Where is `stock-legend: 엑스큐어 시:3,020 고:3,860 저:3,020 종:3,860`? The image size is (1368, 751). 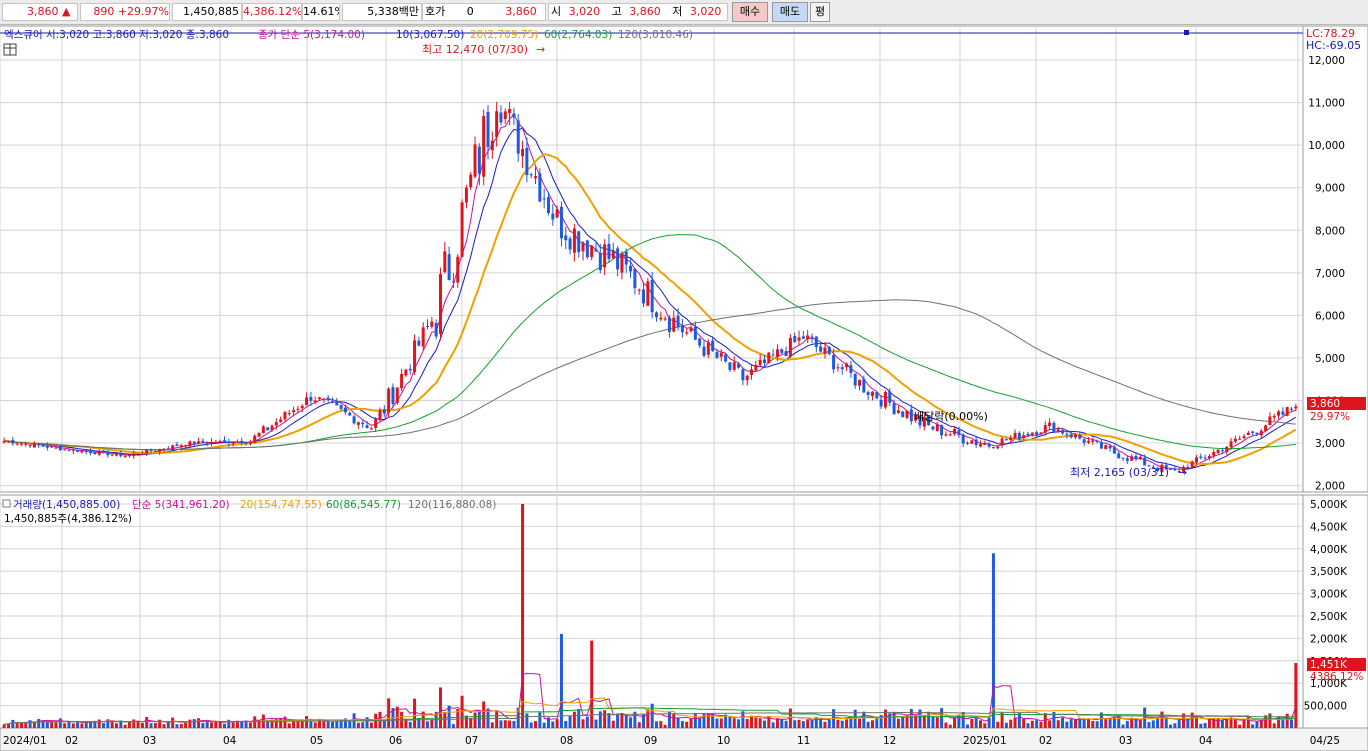
stock-legend: 엑스큐어 시:3,020 고:3,860 저:3,020 종:3,860 is located at coordinates (116, 35).